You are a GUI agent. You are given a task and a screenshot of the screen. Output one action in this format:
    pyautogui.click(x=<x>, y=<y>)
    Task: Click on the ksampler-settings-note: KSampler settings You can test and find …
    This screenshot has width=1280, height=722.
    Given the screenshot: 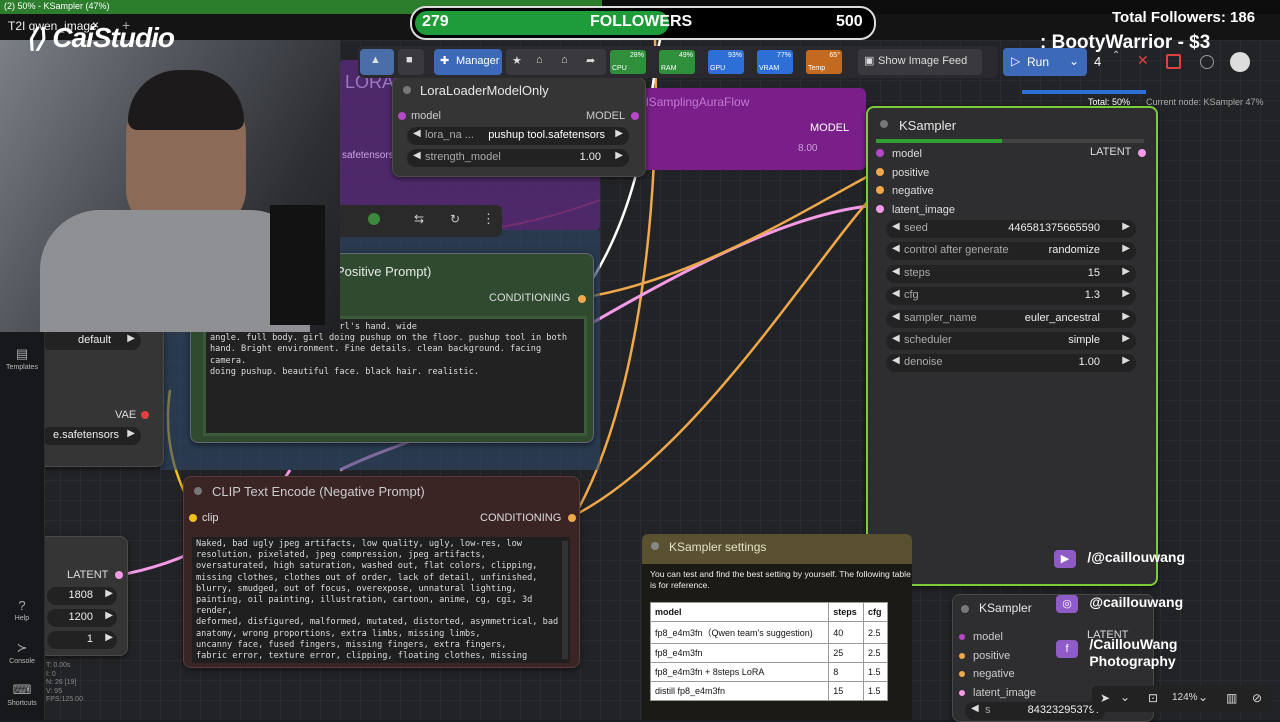 What is the action you would take?
    pyautogui.click(x=777, y=627)
    